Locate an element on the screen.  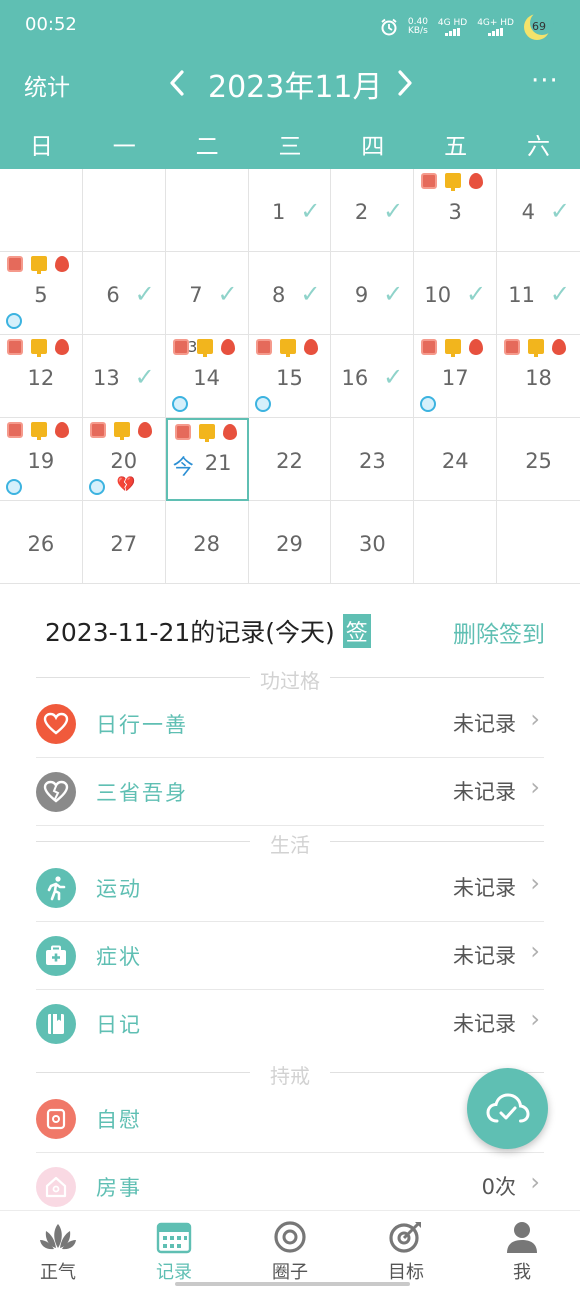
user-icon is located at coordinates (522, 1237).